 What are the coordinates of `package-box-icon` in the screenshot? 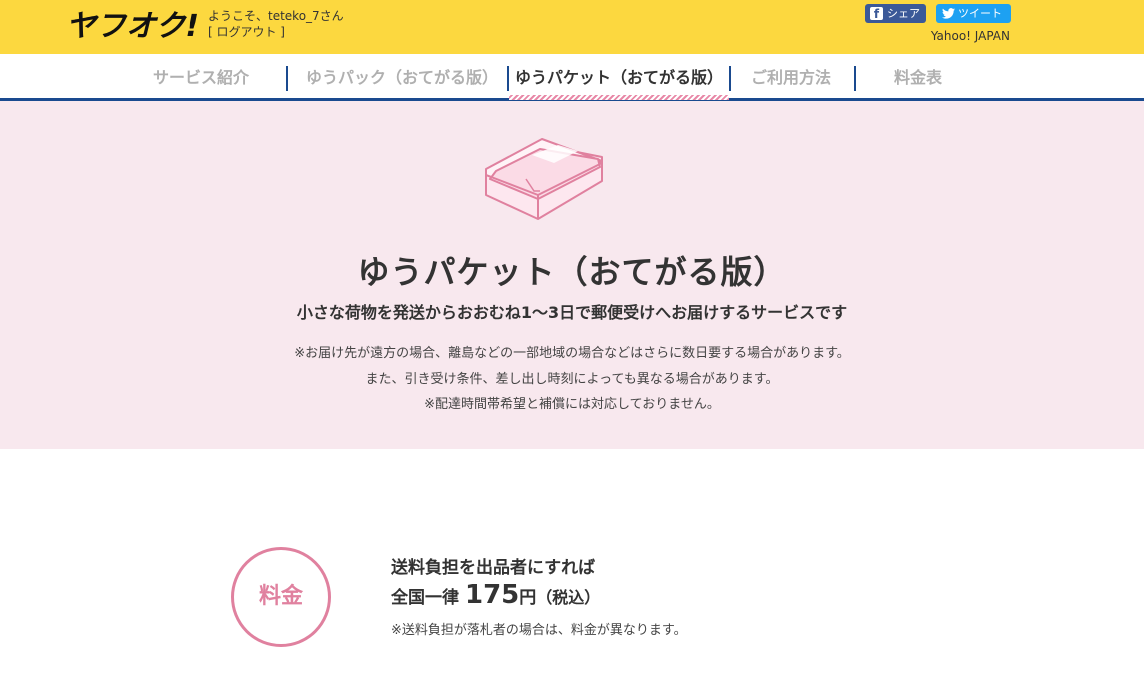 It's located at (544, 179).